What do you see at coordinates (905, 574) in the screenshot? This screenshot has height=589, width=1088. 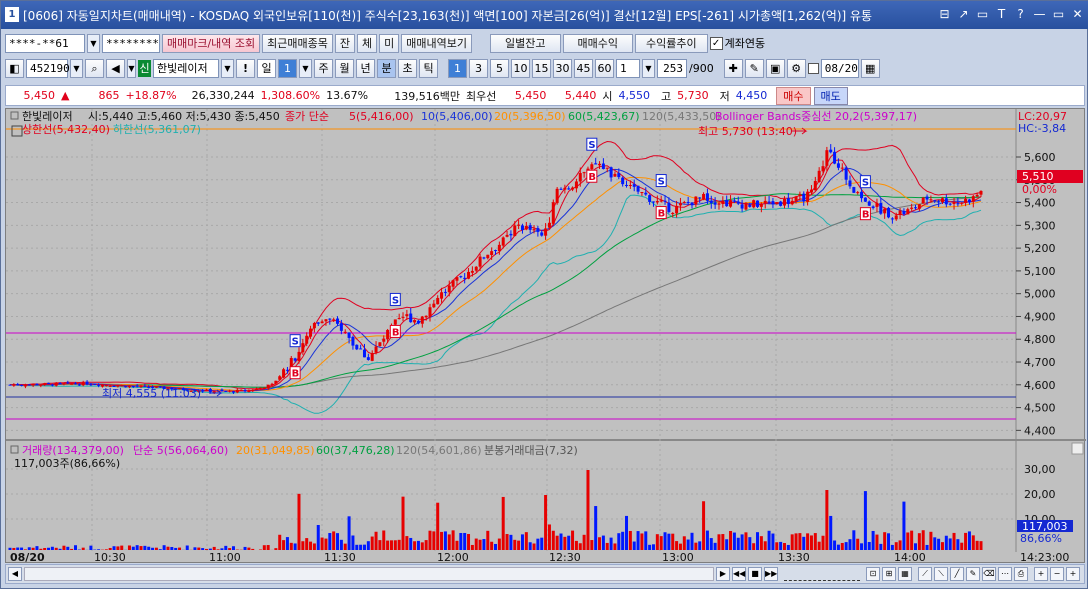 I see `grid-view-icon: ▦` at bounding box center [905, 574].